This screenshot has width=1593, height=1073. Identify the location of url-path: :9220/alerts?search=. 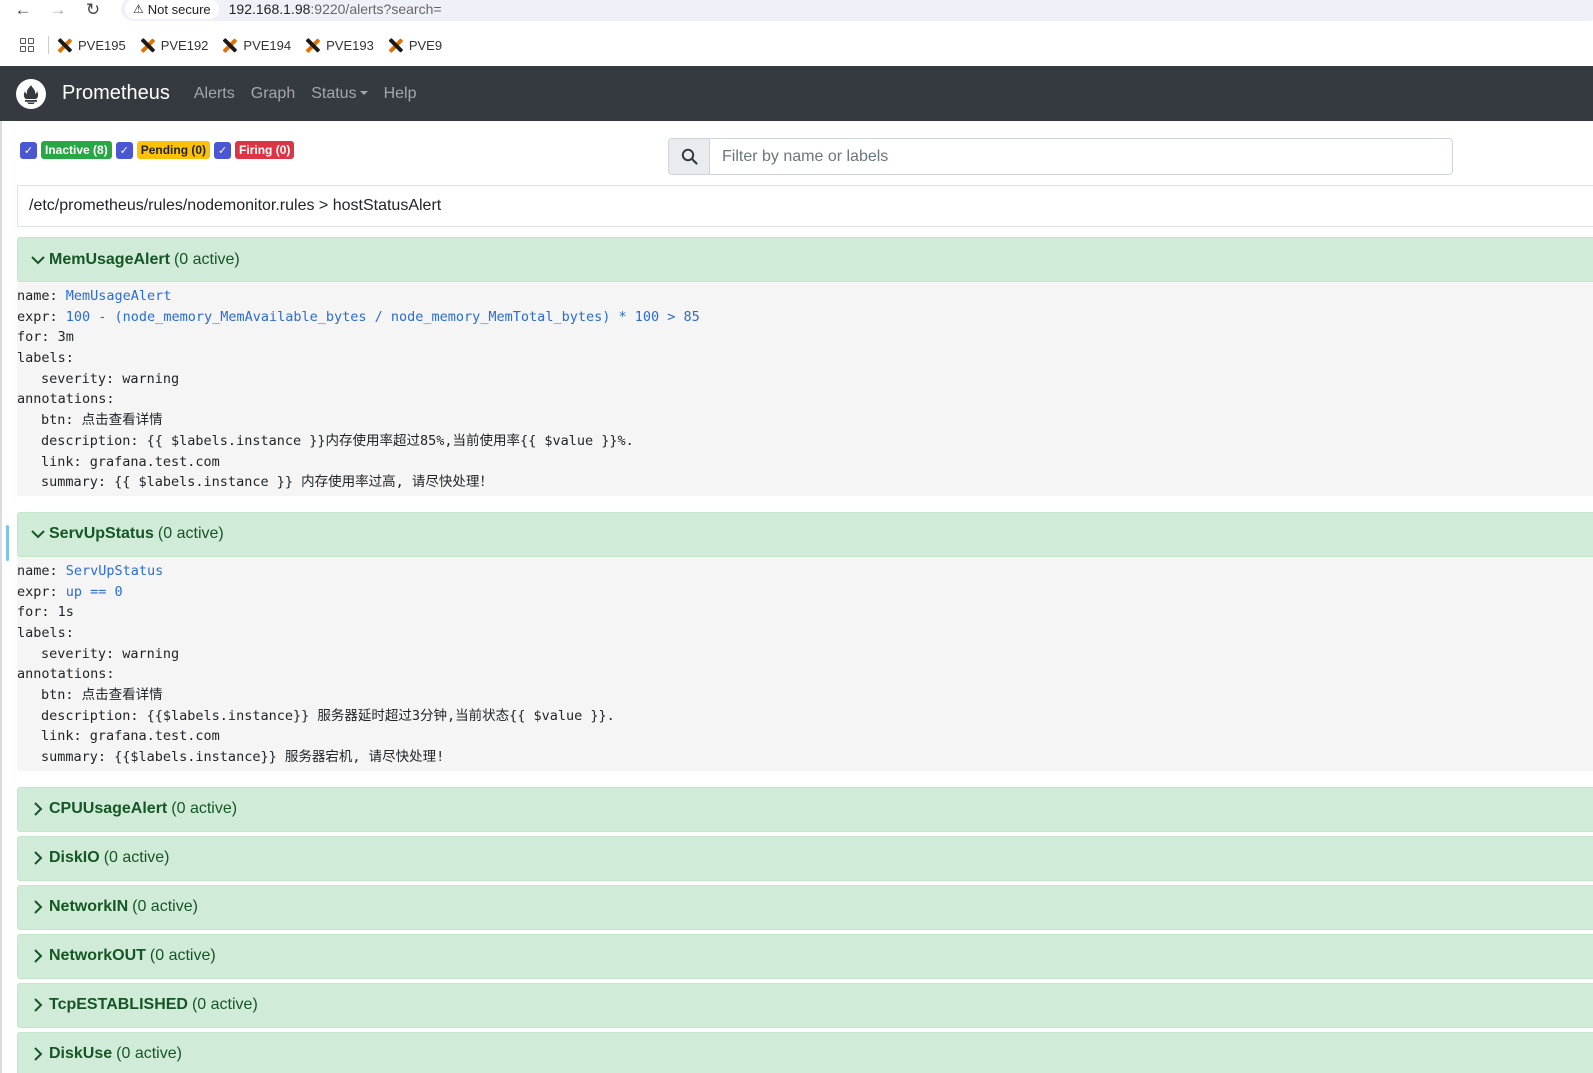
(376, 9).